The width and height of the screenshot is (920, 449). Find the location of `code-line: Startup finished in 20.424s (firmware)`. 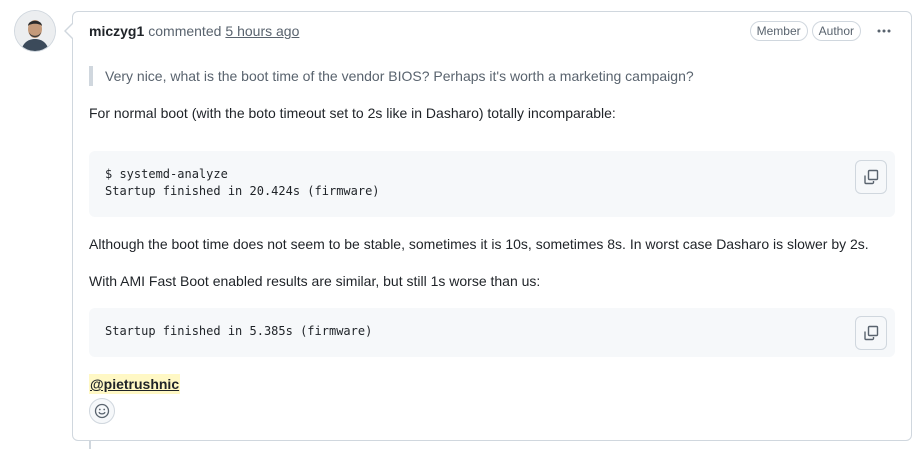

code-line: Startup finished in 20.424s (firmware) is located at coordinates (242, 191).